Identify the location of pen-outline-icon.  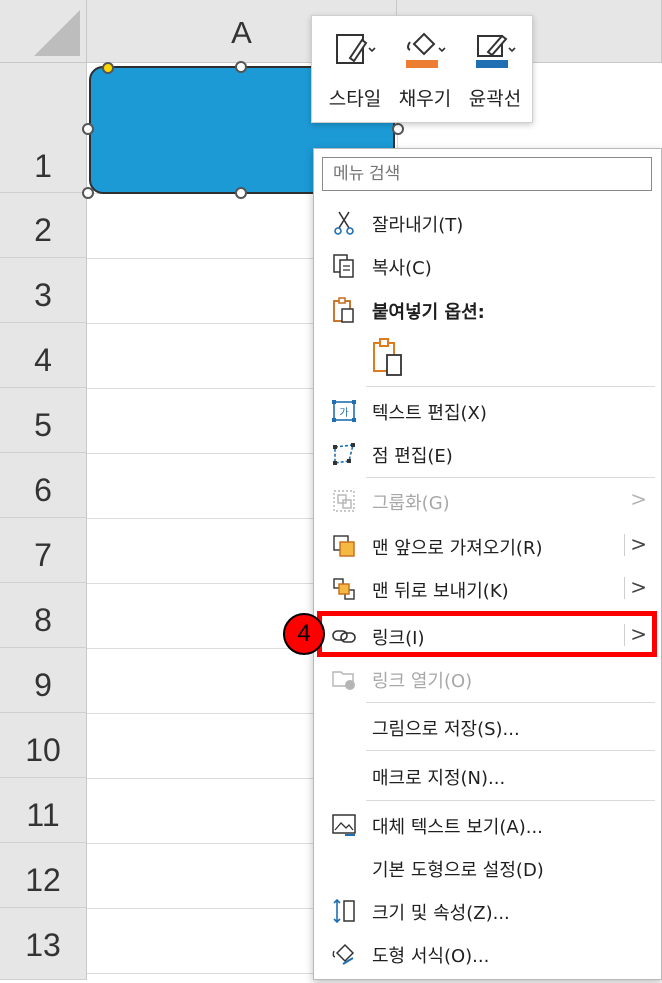
(496, 51).